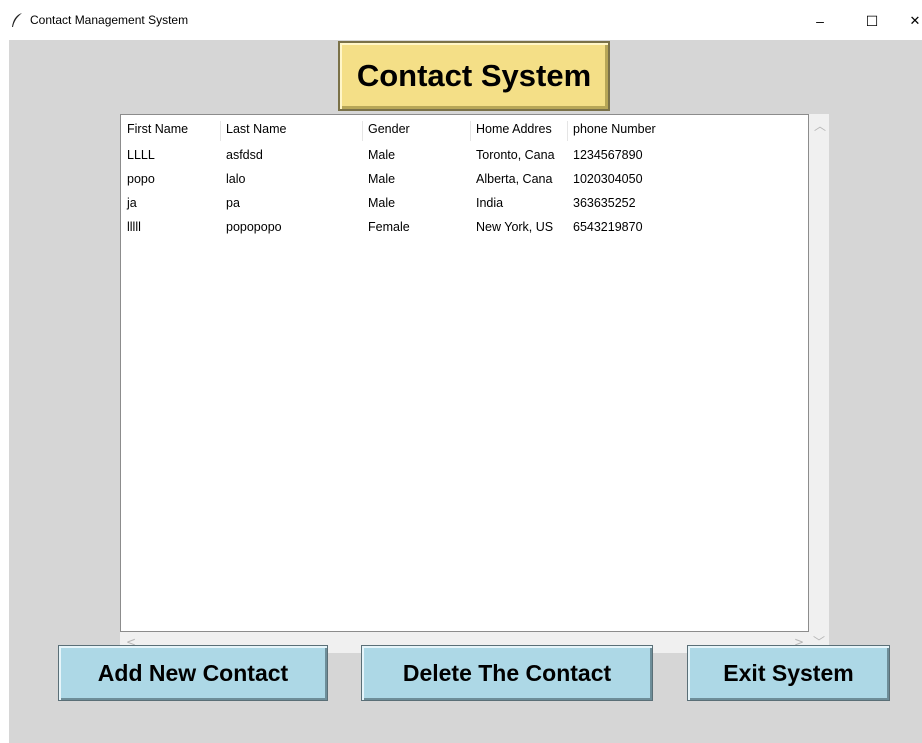 This screenshot has height=743, width=922. What do you see at coordinates (291, 131) in the screenshot?
I see `column-header-last-name: Last Name` at bounding box center [291, 131].